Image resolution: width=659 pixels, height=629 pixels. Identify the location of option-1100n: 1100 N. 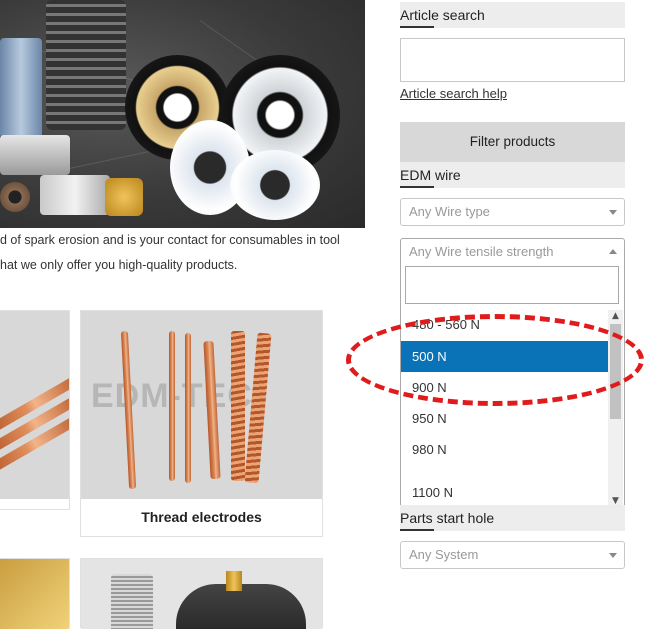
(504, 492).